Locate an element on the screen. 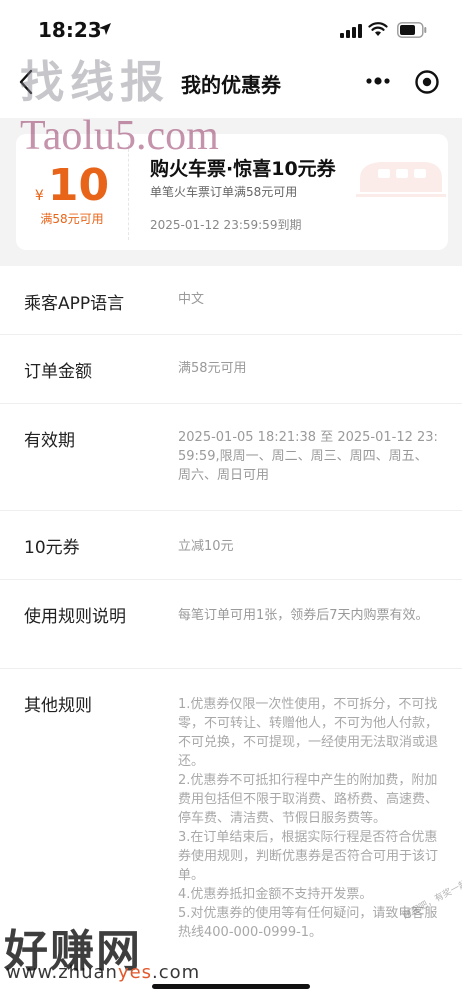 Image resolution: width=462 pixels, height=999 pixels. location-arrow-icon is located at coordinates (105, 29).